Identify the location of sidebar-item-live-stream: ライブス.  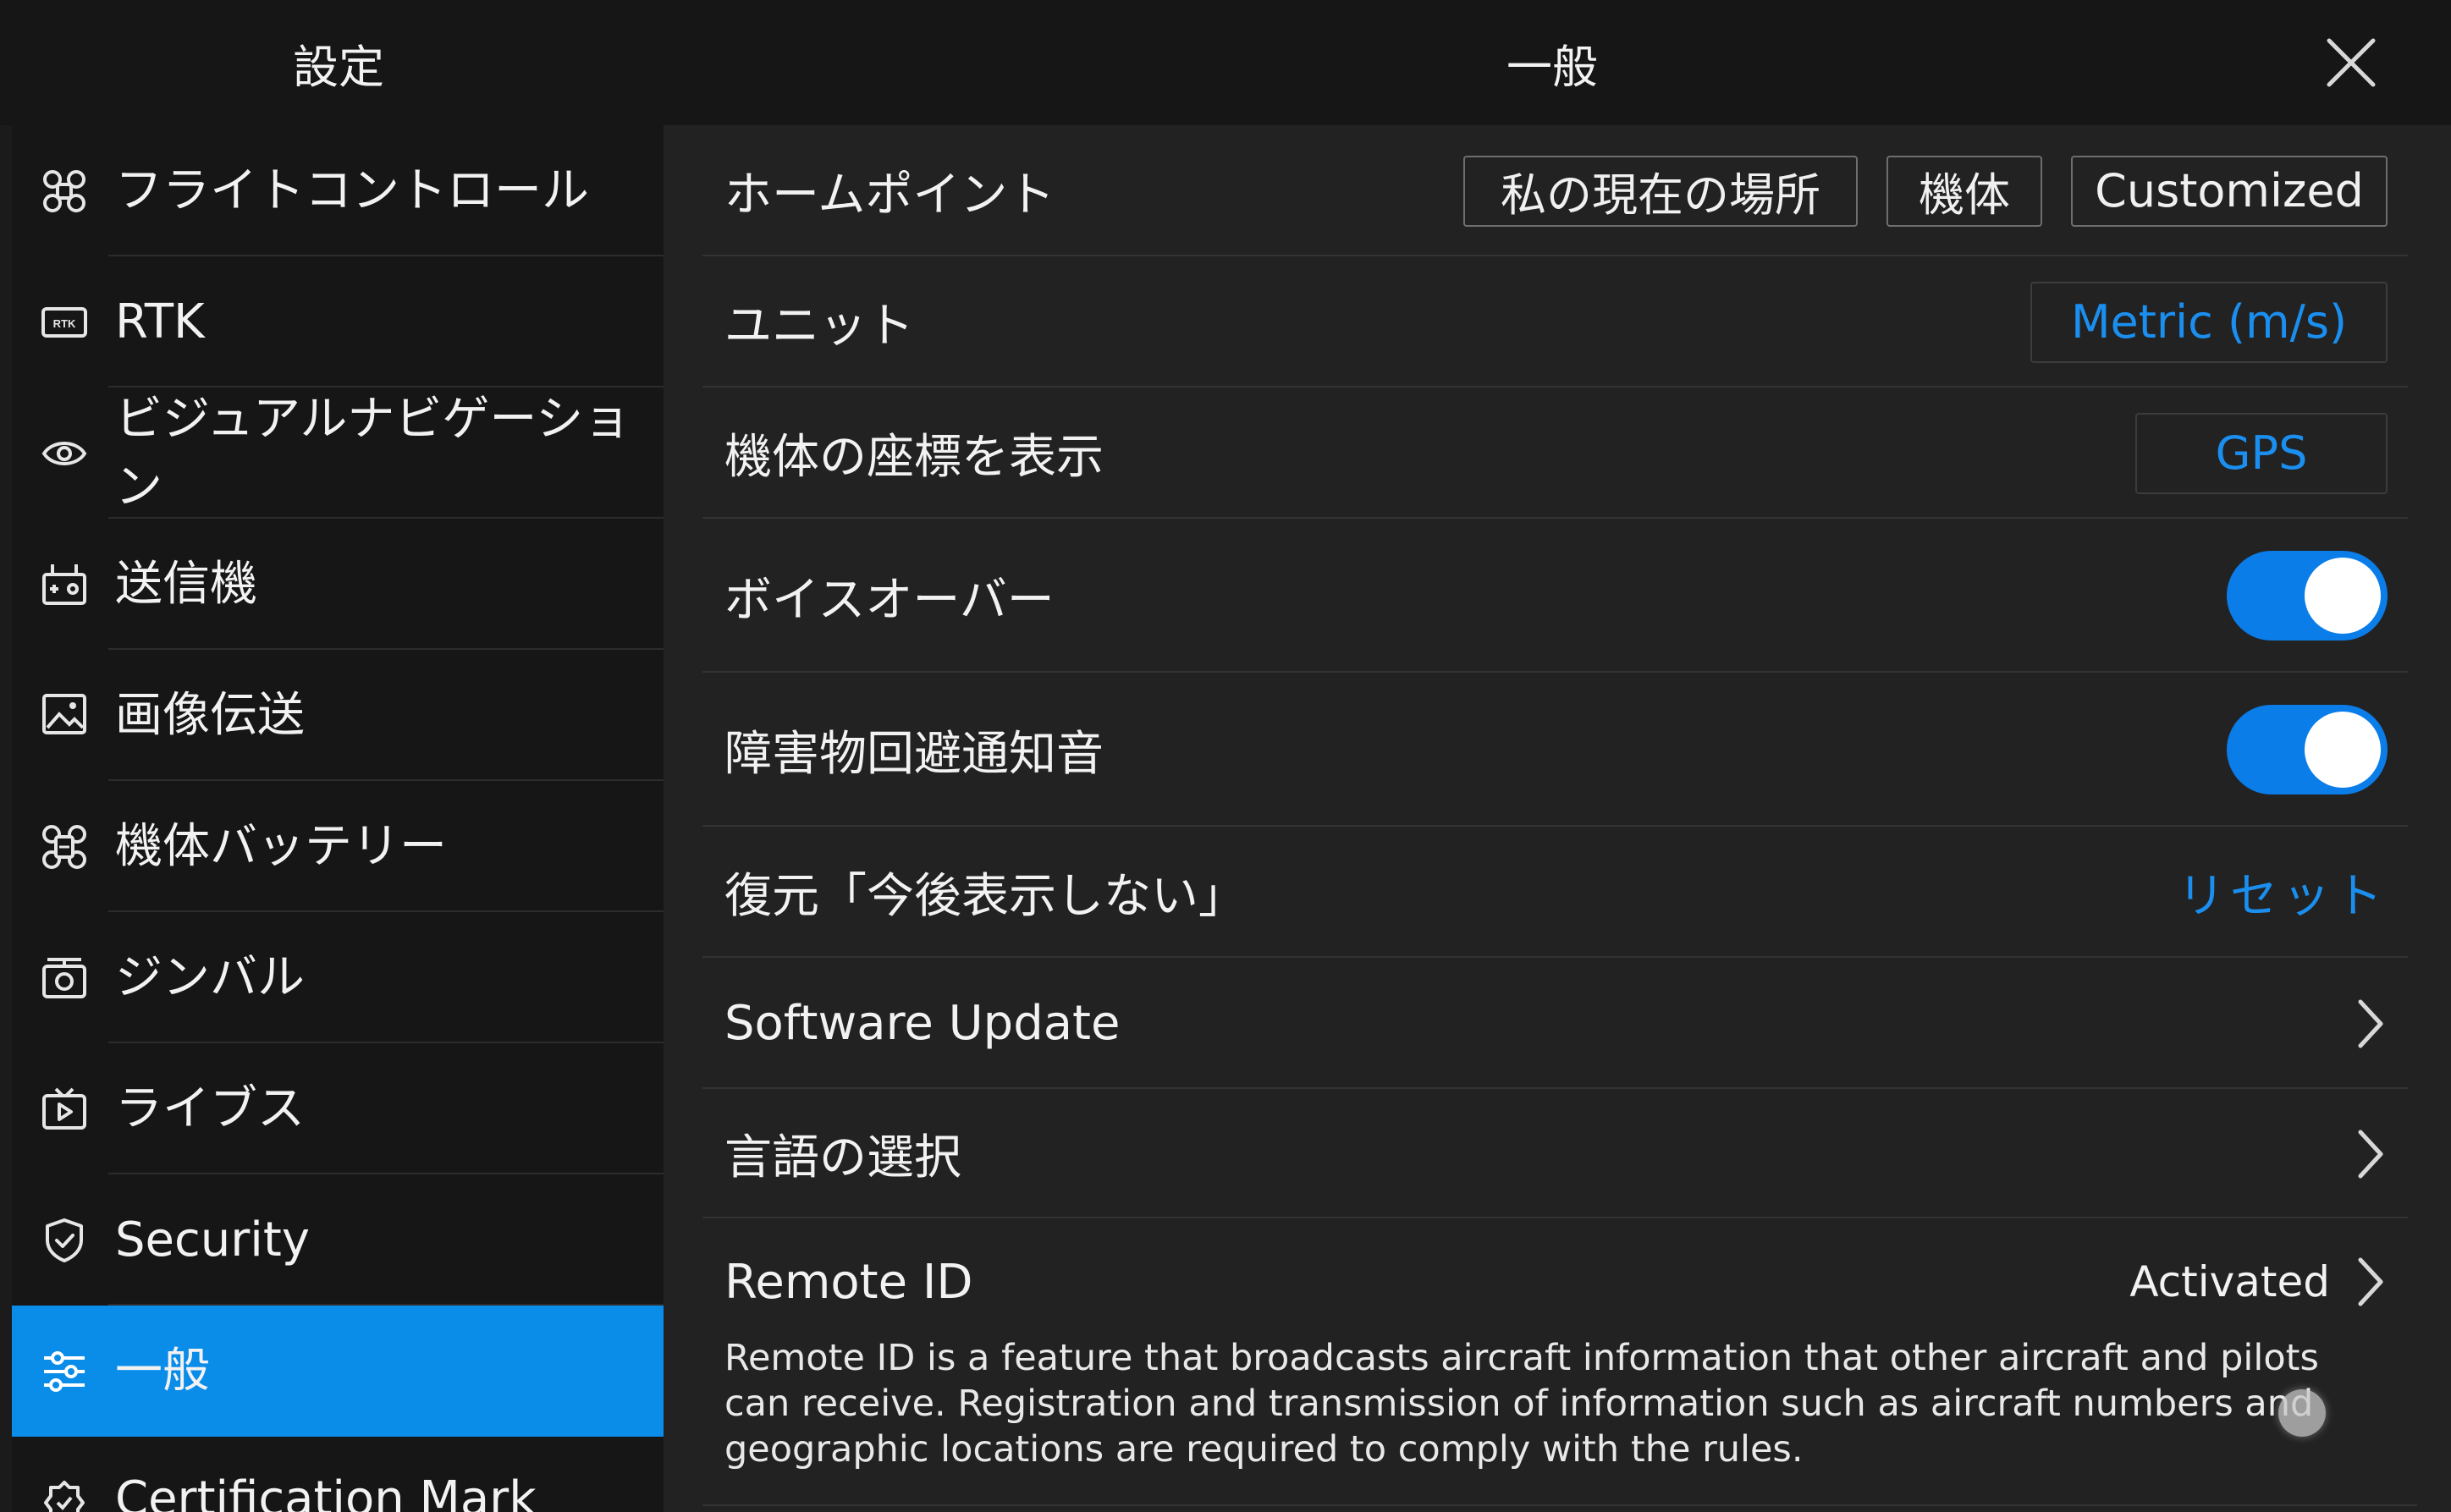
(338, 1109).